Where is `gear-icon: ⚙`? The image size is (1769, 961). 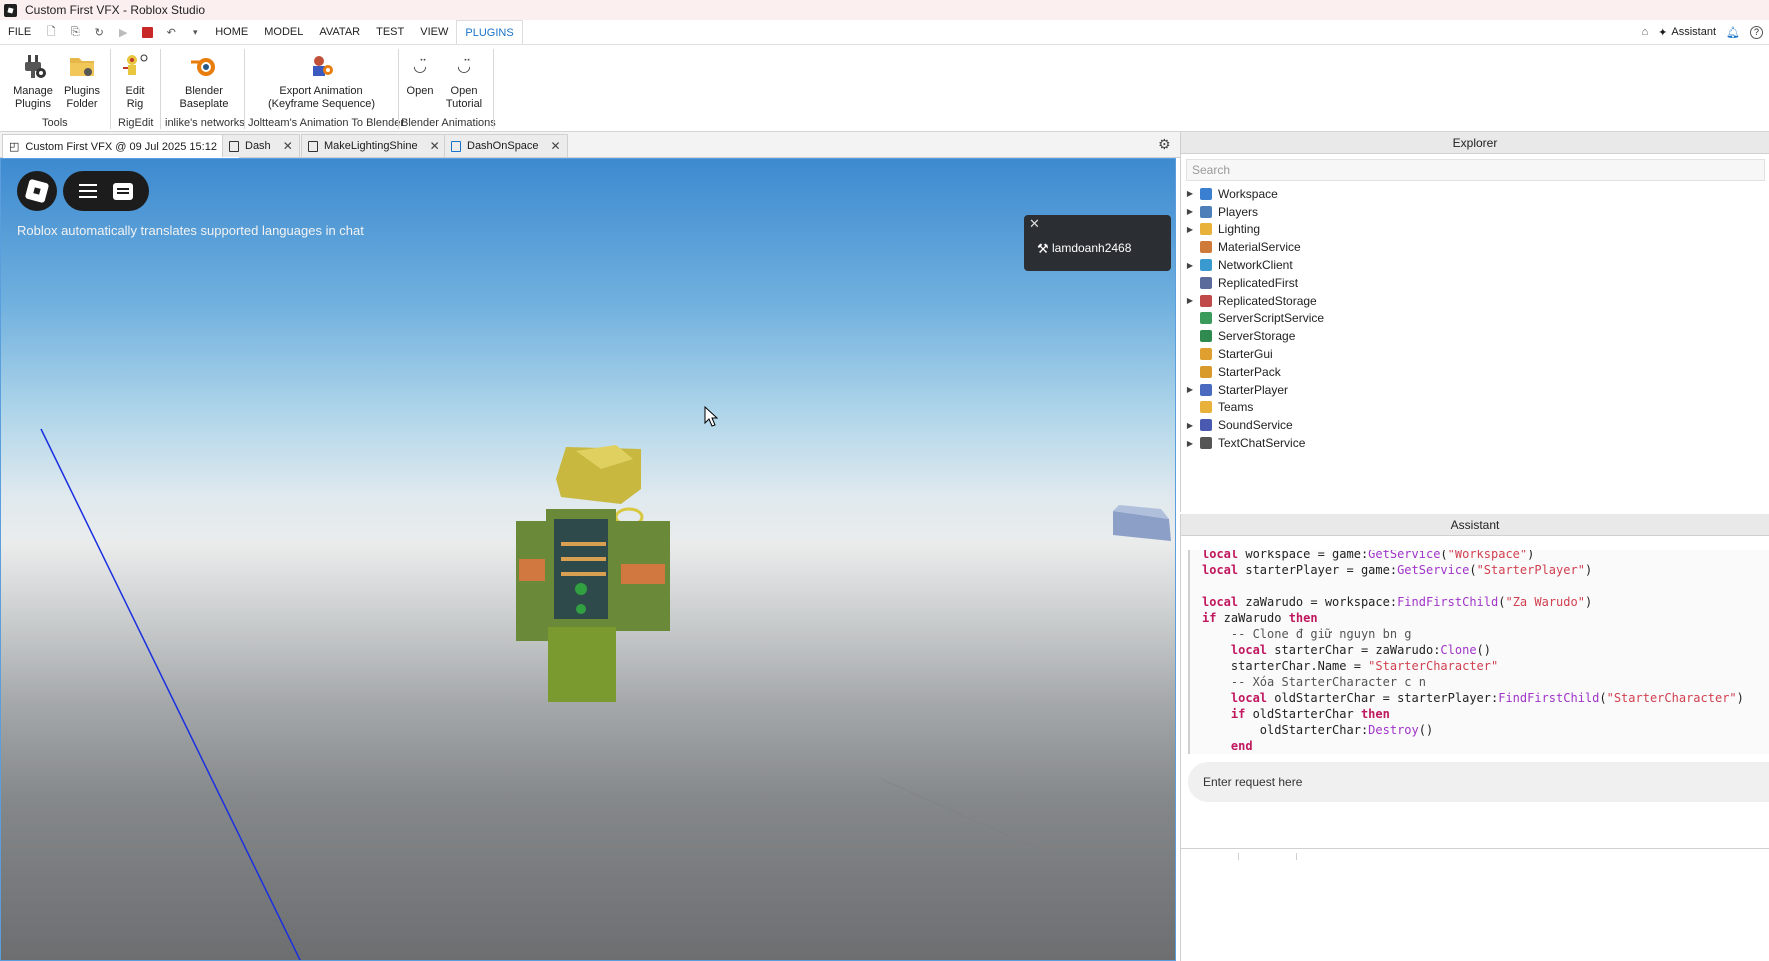 gear-icon: ⚙ is located at coordinates (1166, 144).